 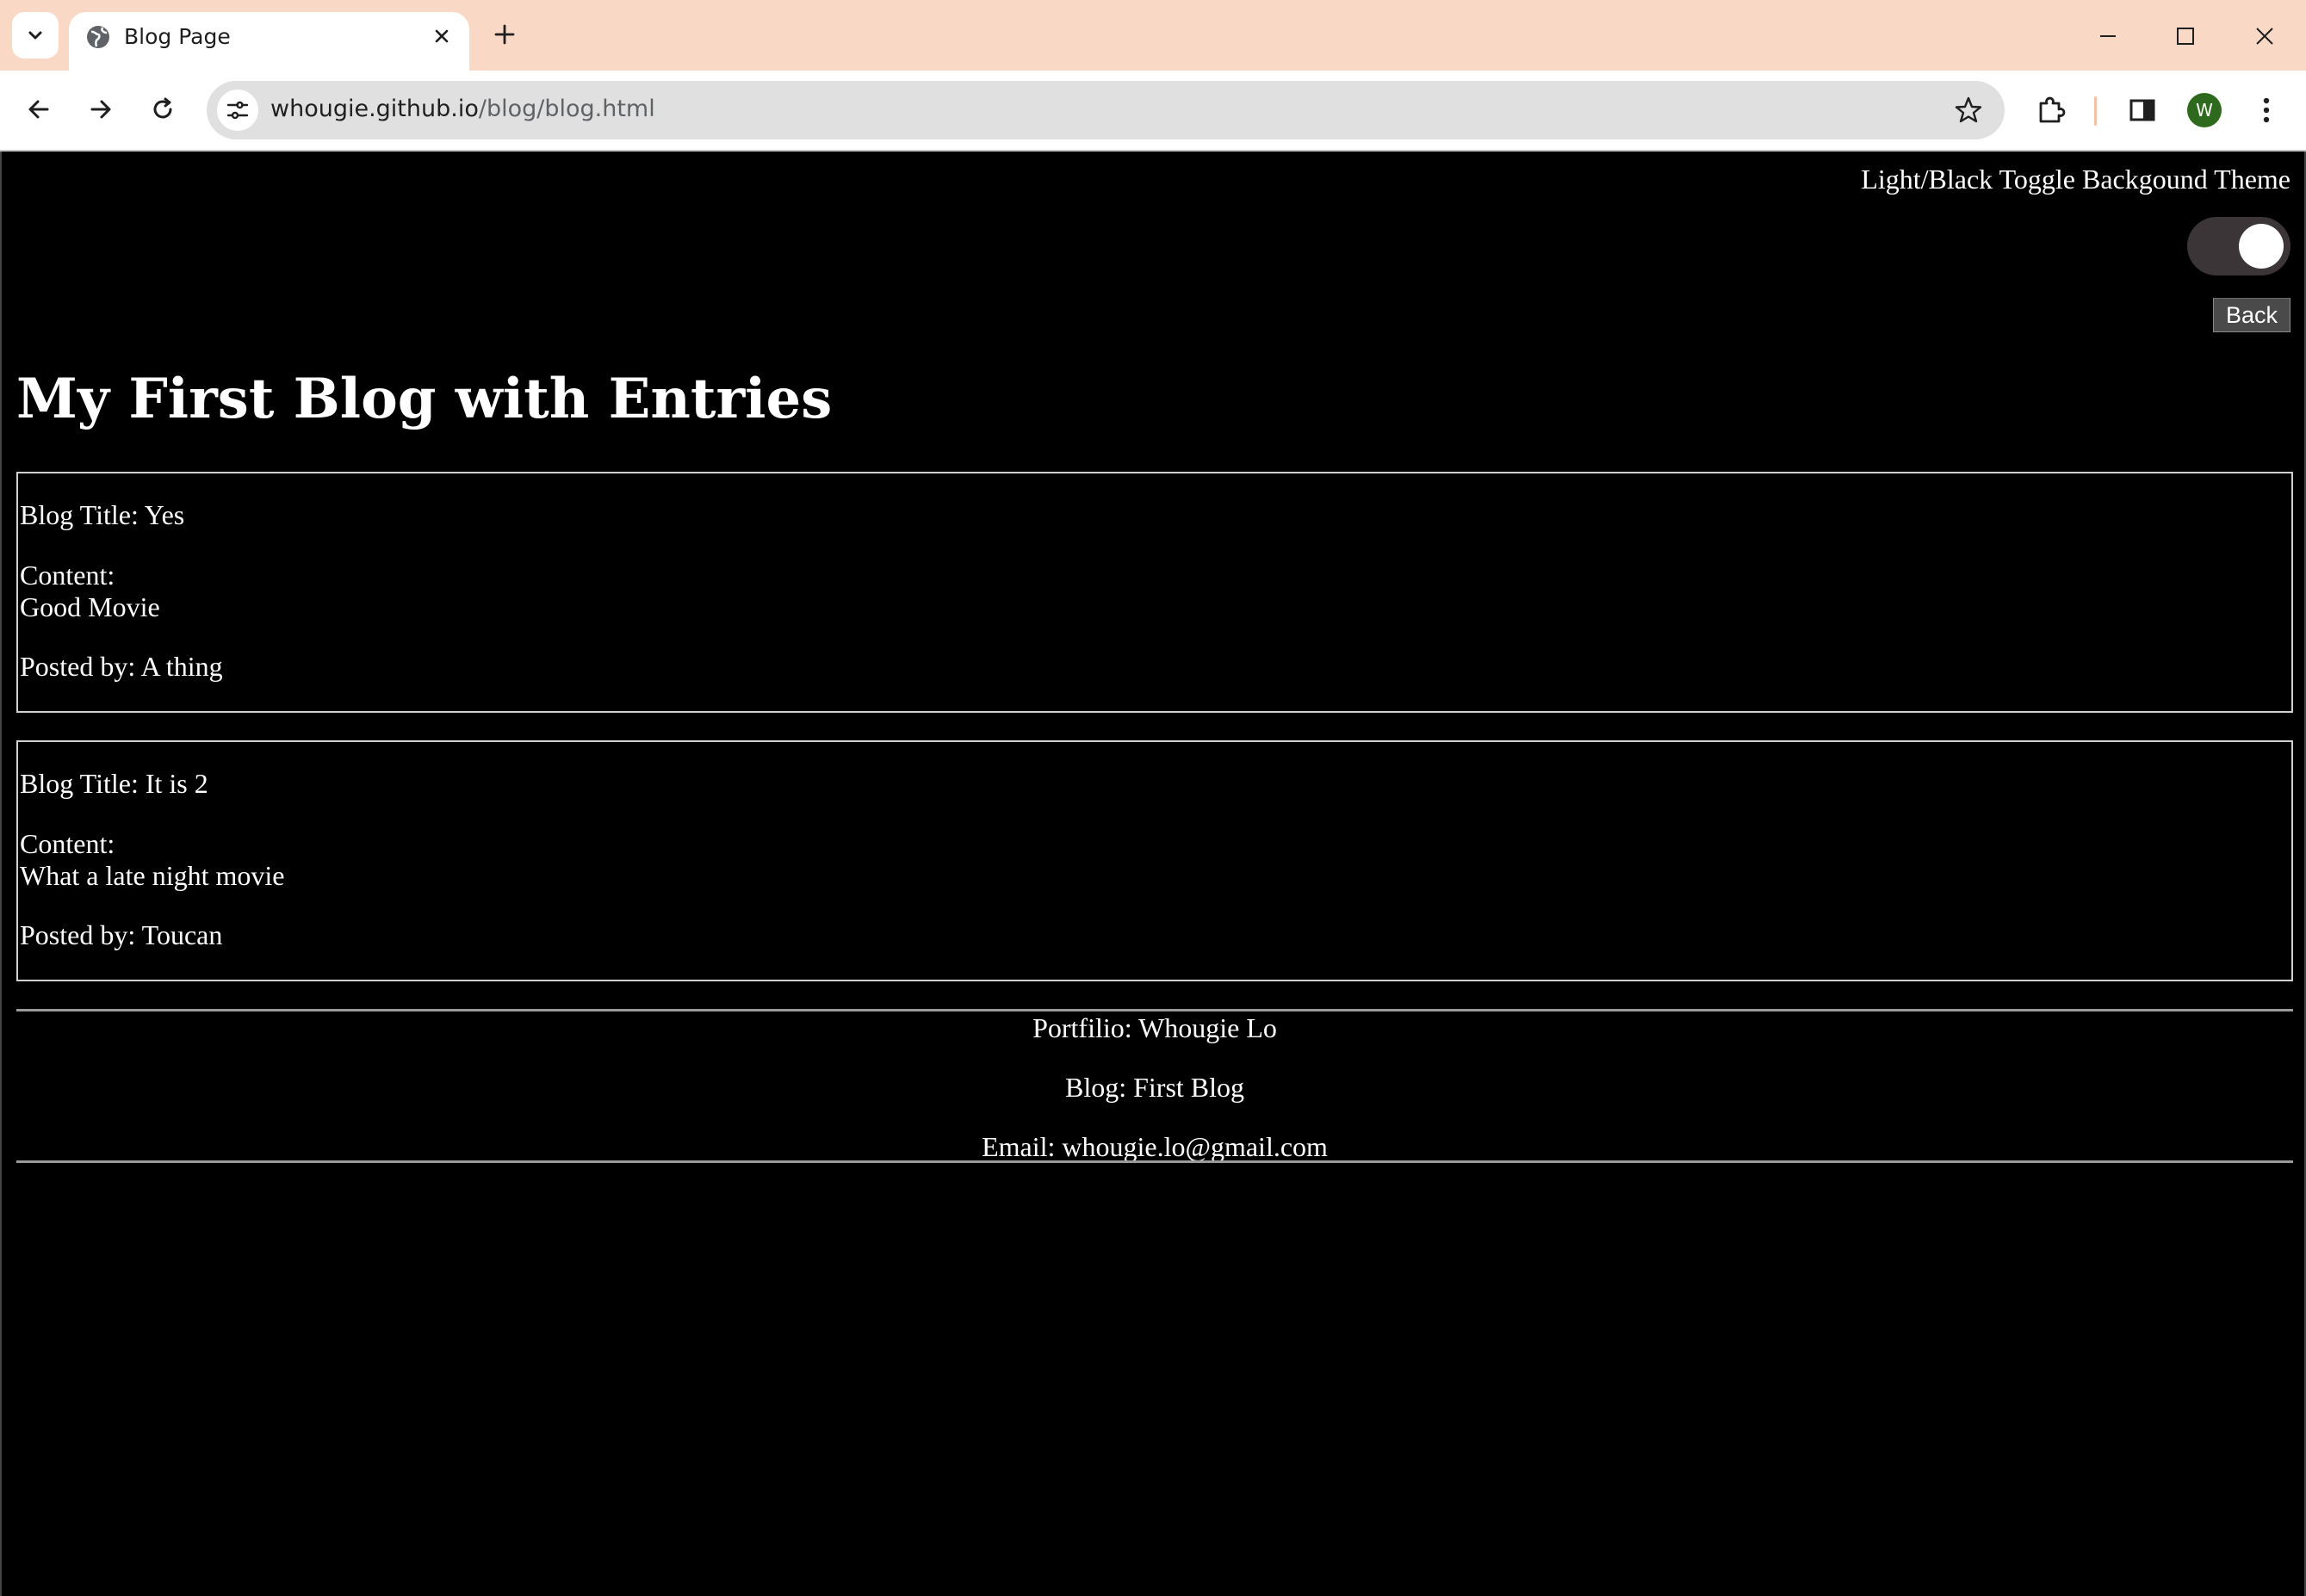 I want to click on tune-icon, so click(x=237, y=110).